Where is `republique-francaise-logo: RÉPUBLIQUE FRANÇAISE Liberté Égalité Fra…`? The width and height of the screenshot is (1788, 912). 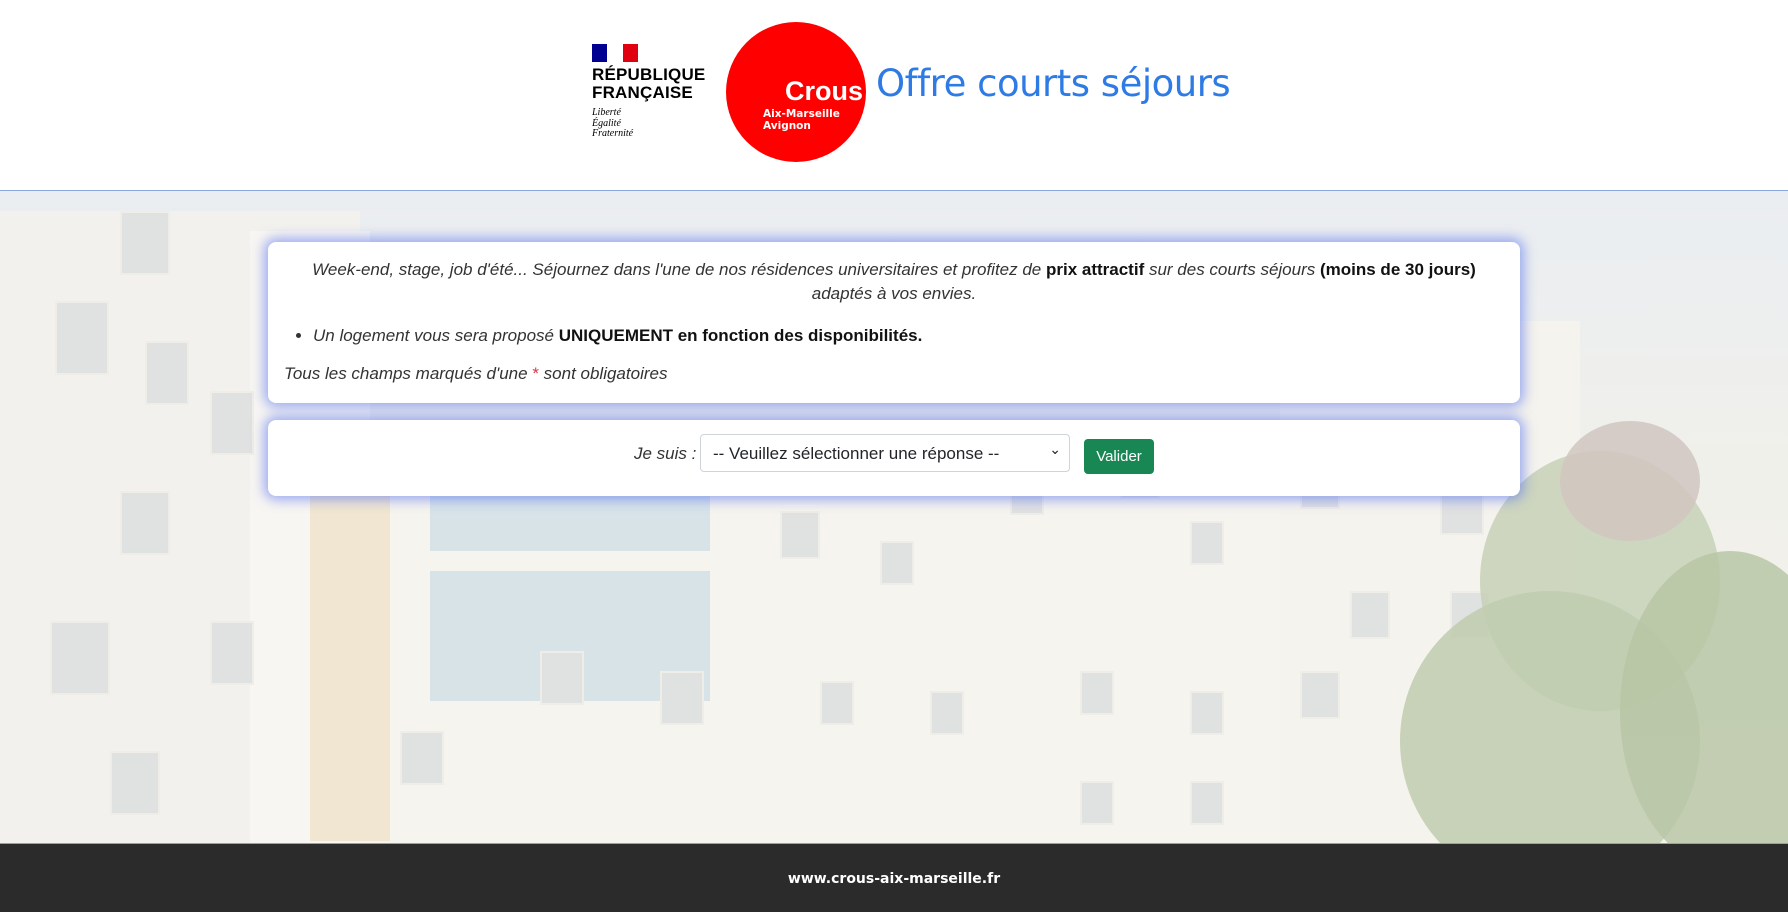 republique-francaise-logo: RÉPUBLIQUE FRANÇAISE Liberté Égalité Fra… is located at coordinates (649, 92).